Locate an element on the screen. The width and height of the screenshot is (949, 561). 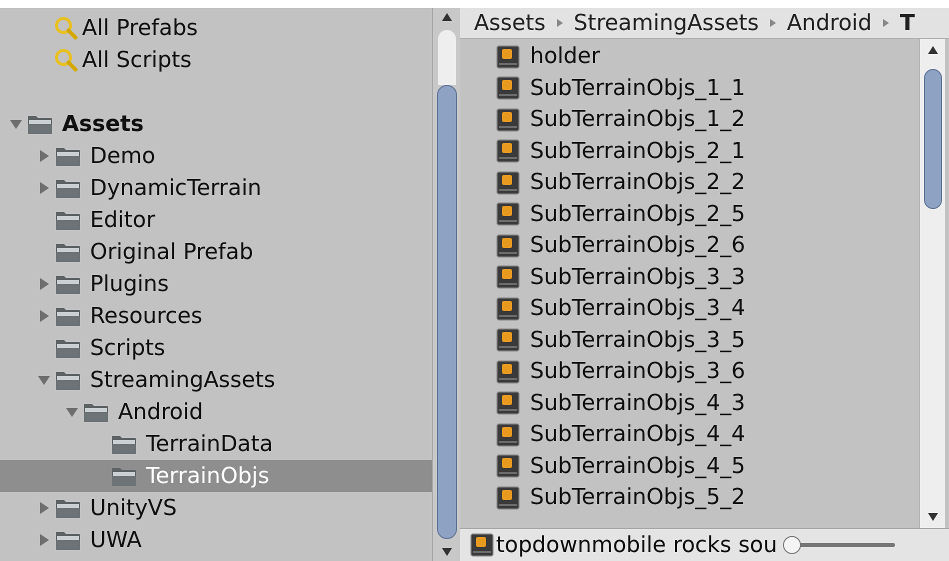
tree-item: DynamicTerrain is located at coordinates (216, 188).